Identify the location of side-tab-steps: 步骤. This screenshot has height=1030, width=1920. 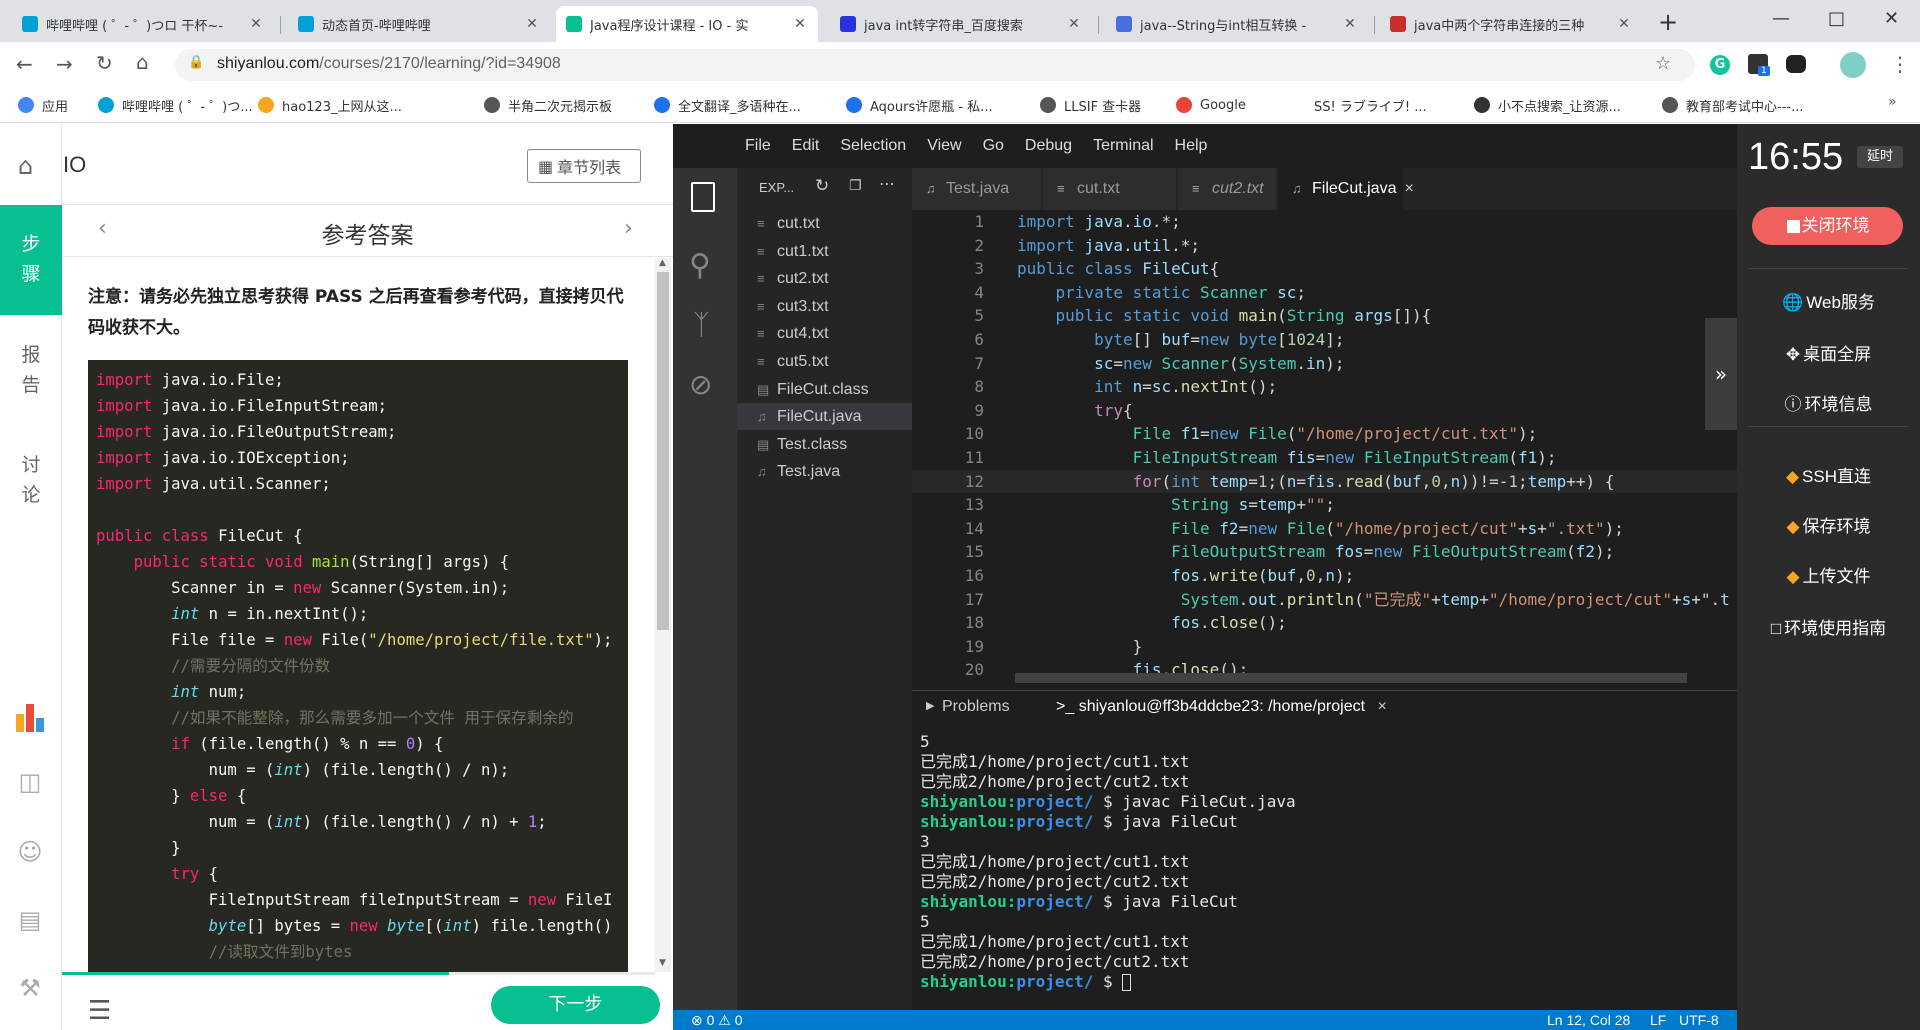
(31, 260).